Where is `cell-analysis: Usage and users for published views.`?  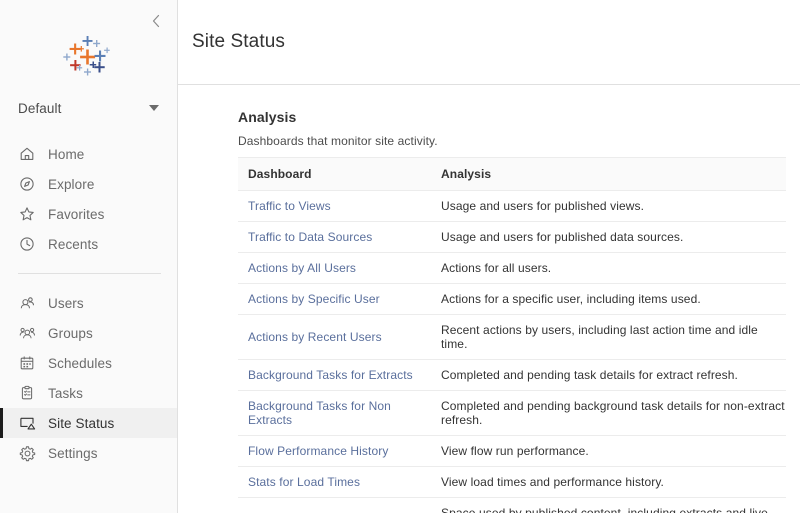 cell-analysis: Usage and users for published views. is located at coordinates (608, 206).